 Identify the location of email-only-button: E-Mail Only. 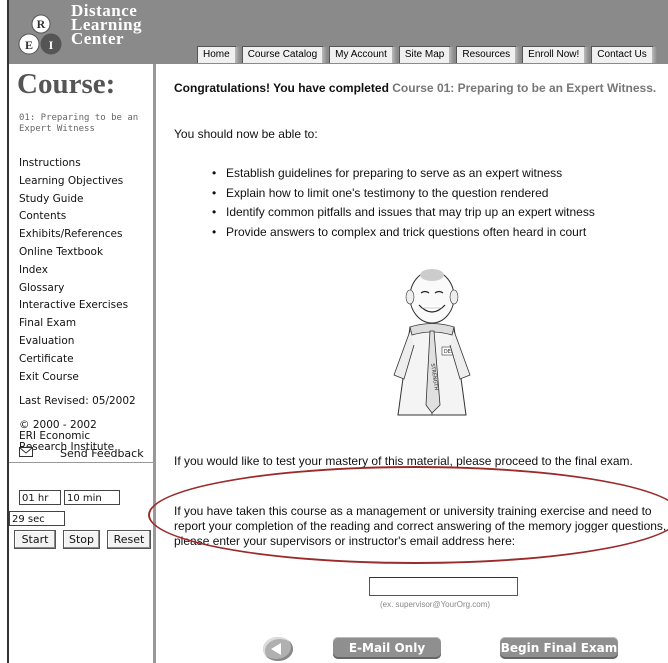
(387, 648).